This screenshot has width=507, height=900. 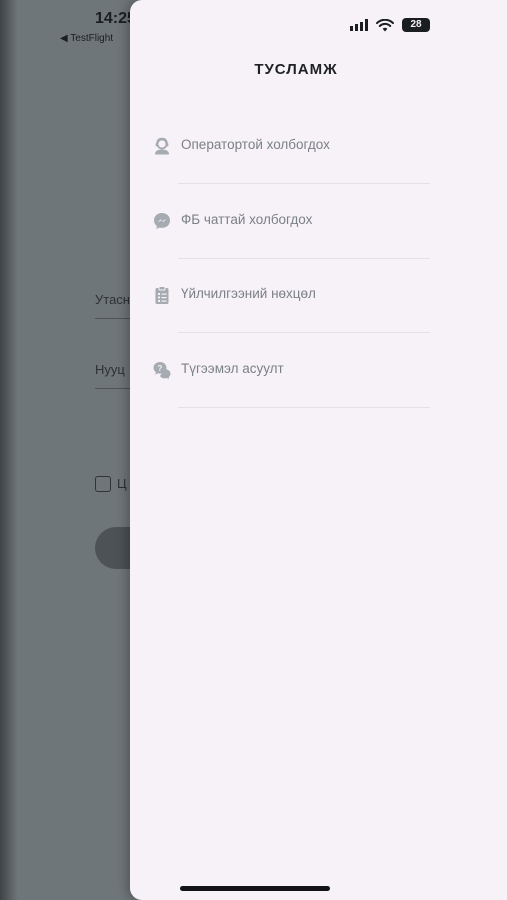 I want to click on faq-icon: ?, so click(x=162, y=370).